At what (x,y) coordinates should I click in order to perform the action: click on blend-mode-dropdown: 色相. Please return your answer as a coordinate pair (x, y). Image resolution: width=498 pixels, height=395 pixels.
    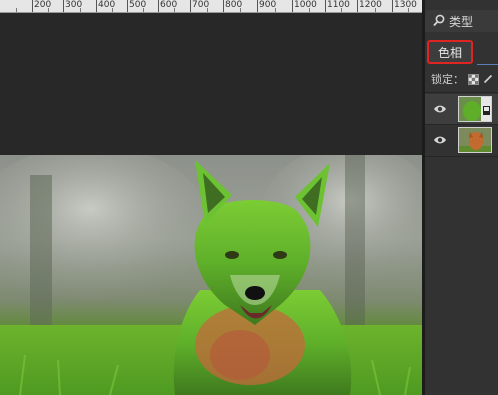
    Looking at the image, I should click on (450, 52).